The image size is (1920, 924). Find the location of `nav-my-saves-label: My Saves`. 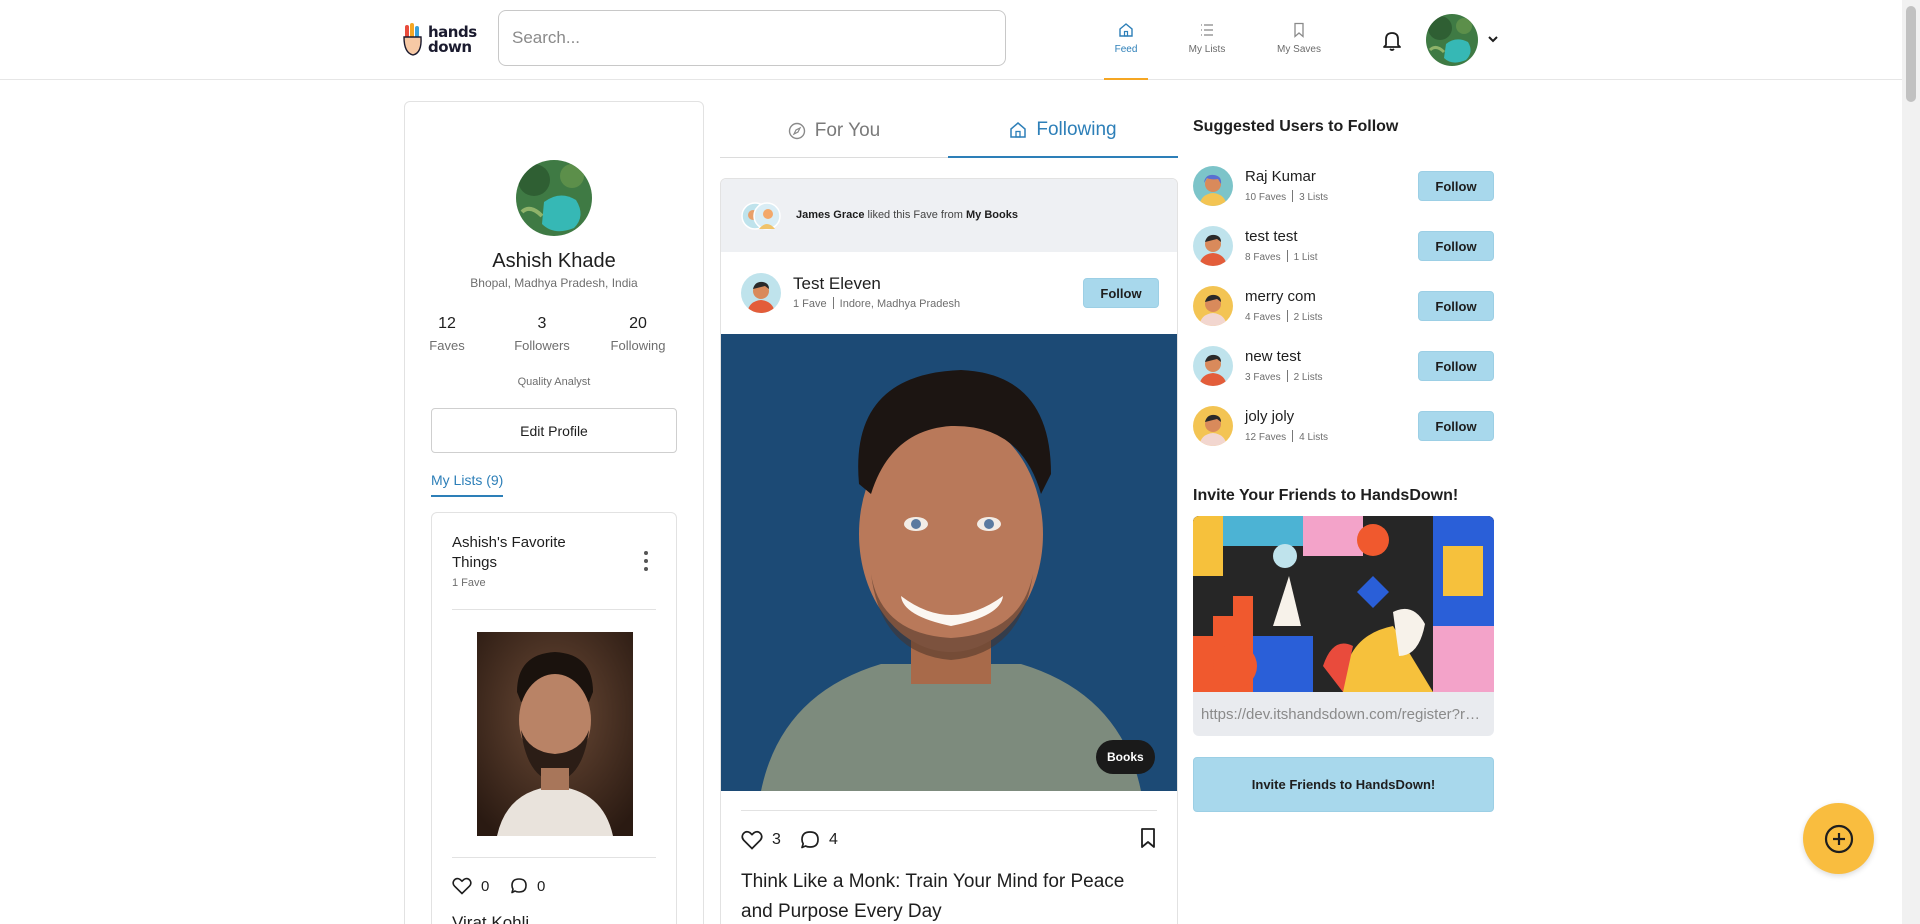

nav-my-saves-label: My Saves is located at coordinates (1299, 49).